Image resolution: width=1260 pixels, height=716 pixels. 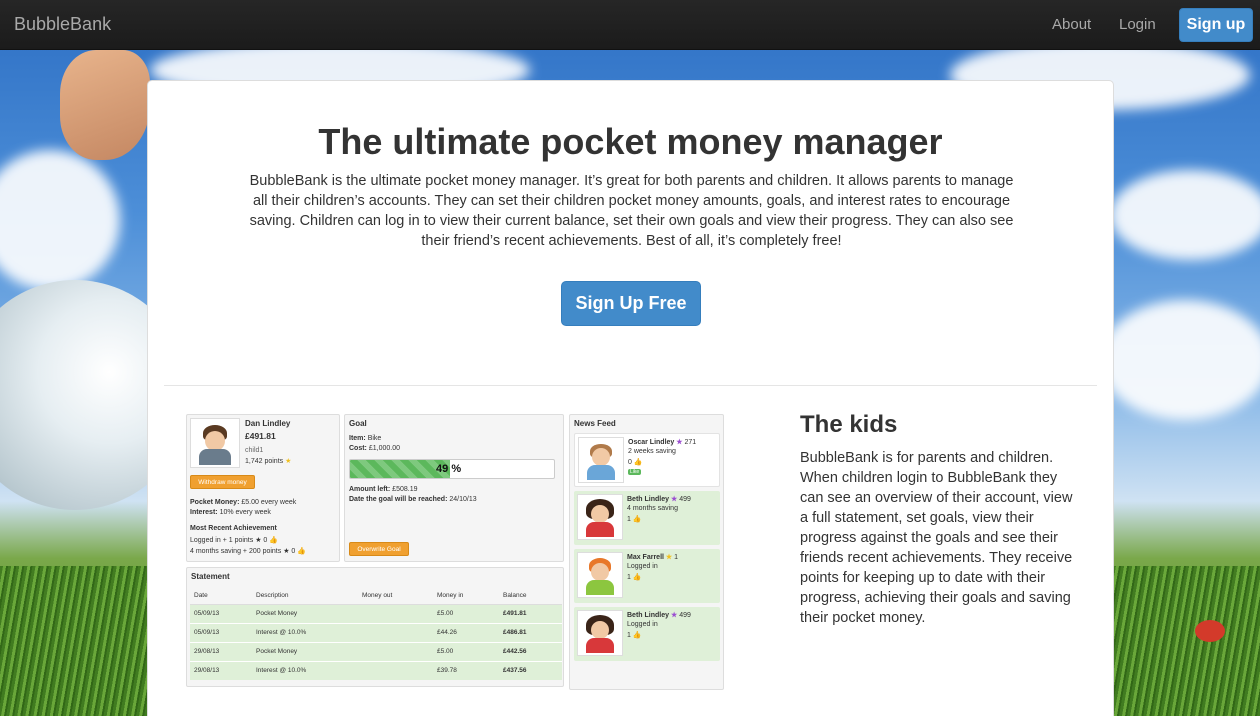 I want to click on goal-amount-left-row: Amount left: £508.19, so click(x=383, y=489).